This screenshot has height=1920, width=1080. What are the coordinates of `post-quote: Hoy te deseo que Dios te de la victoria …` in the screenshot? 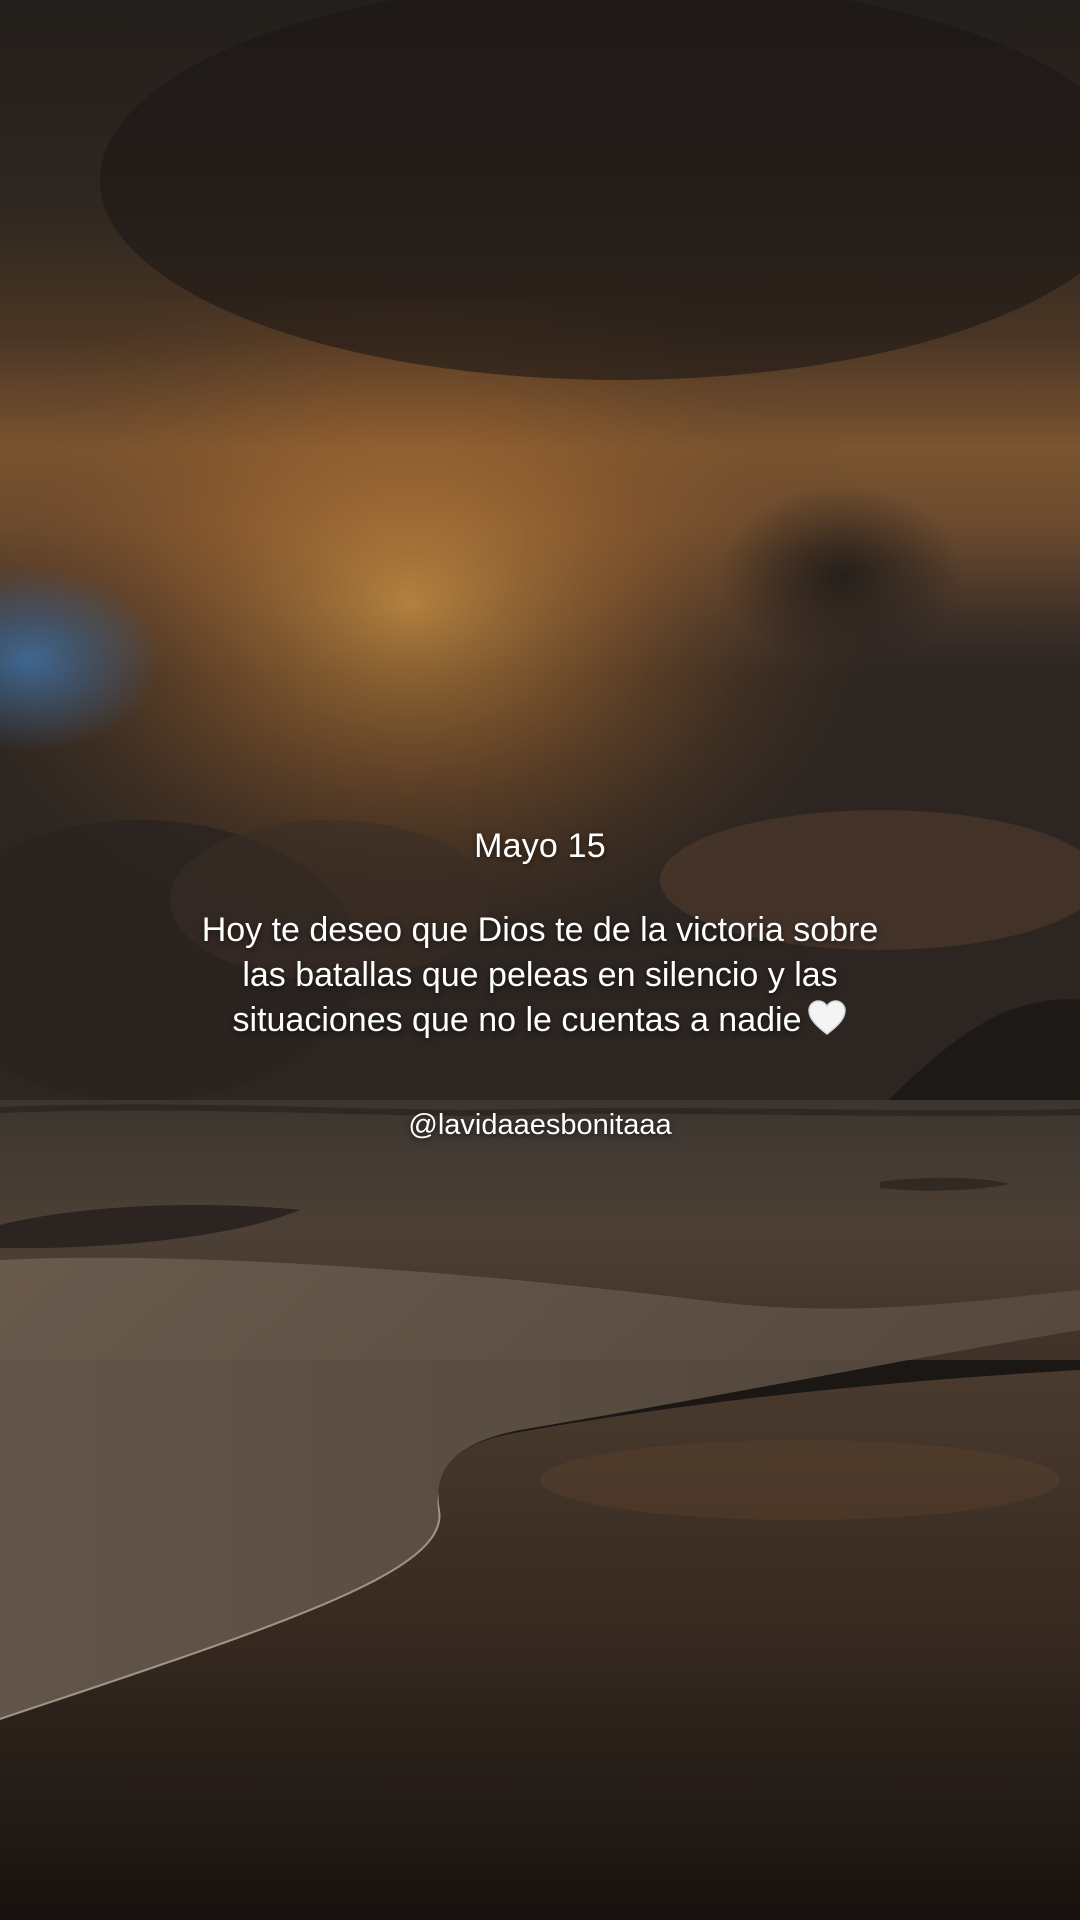 It's located at (540, 978).